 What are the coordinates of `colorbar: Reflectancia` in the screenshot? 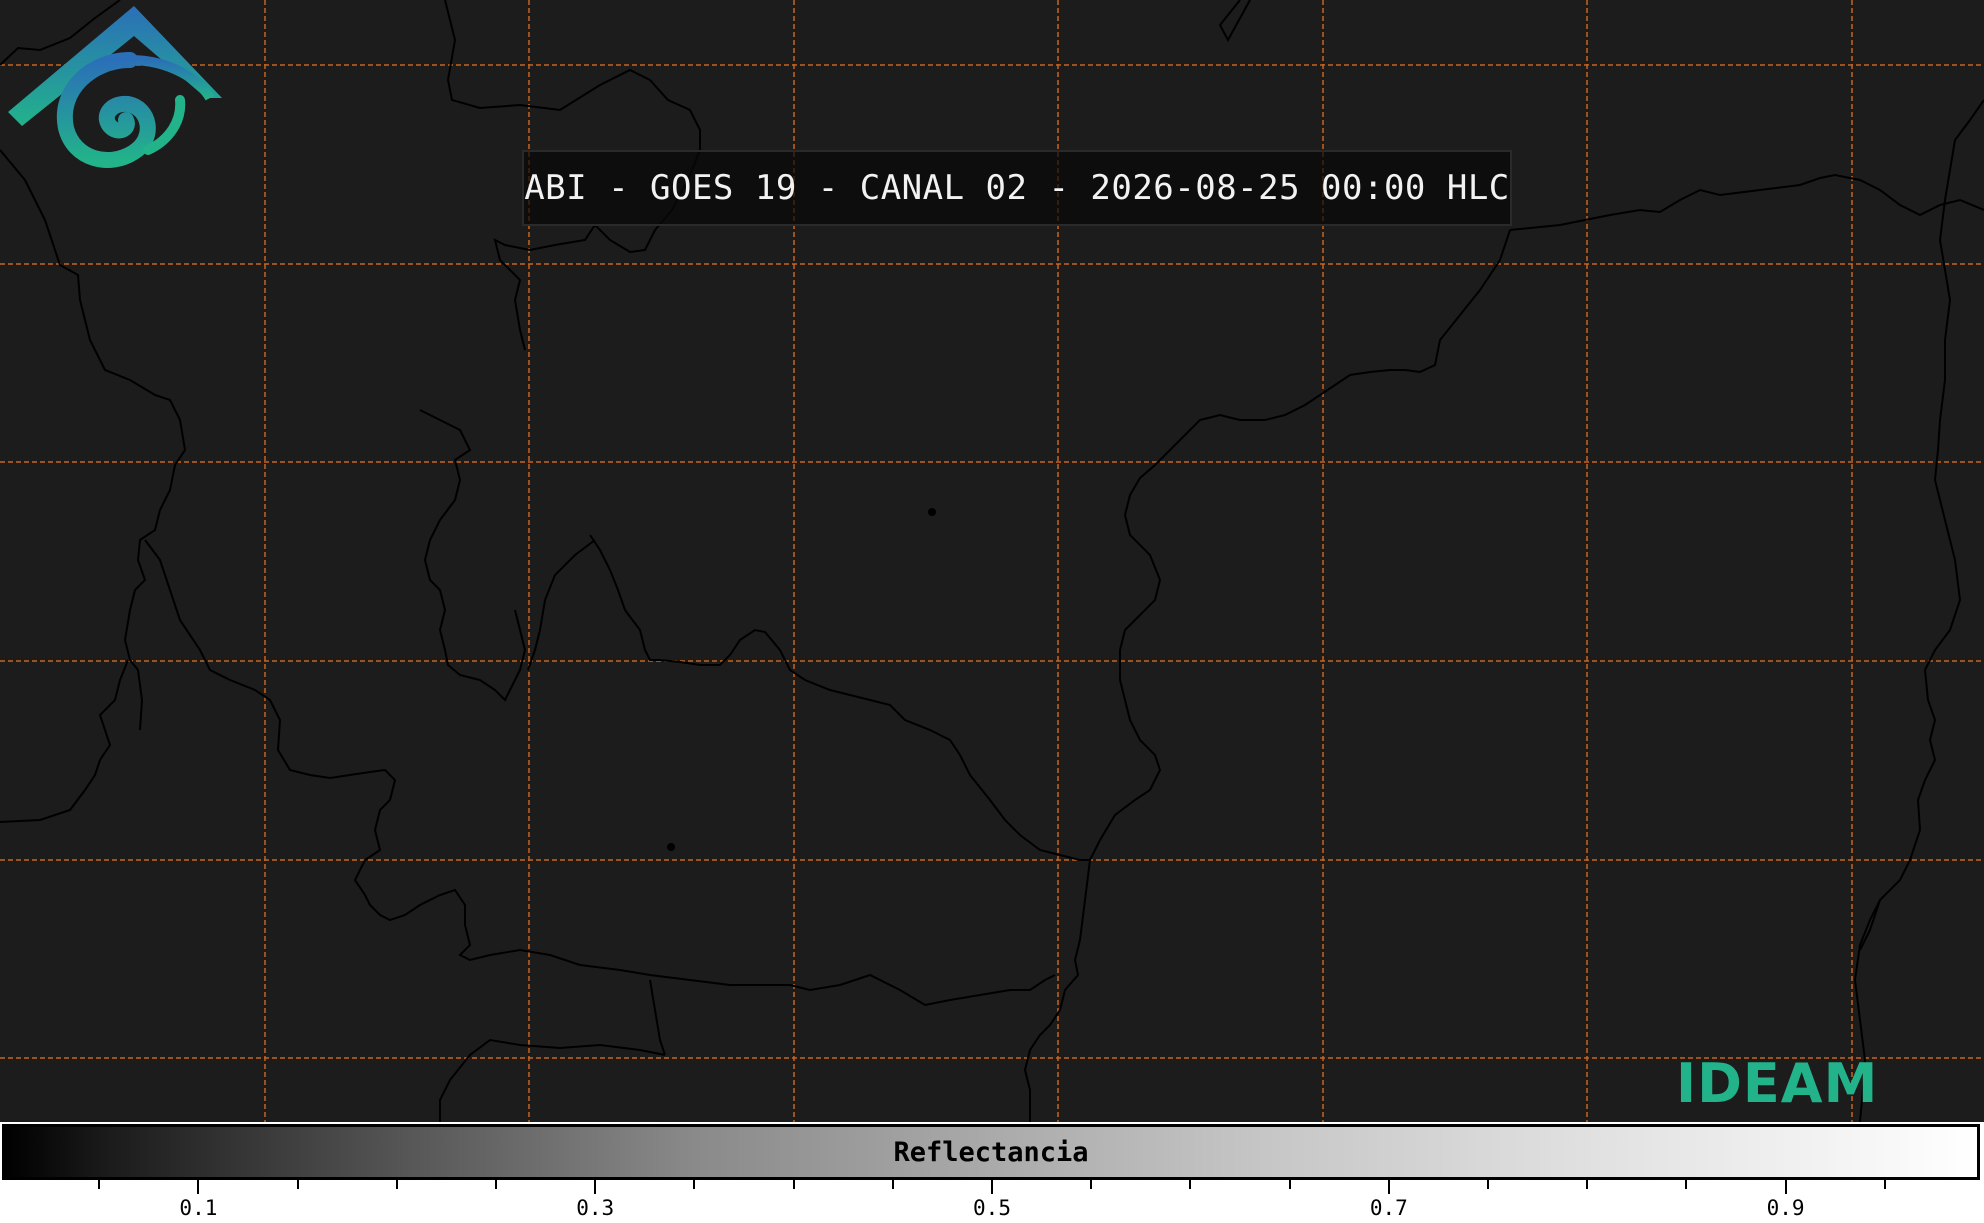 It's located at (991, 1152).